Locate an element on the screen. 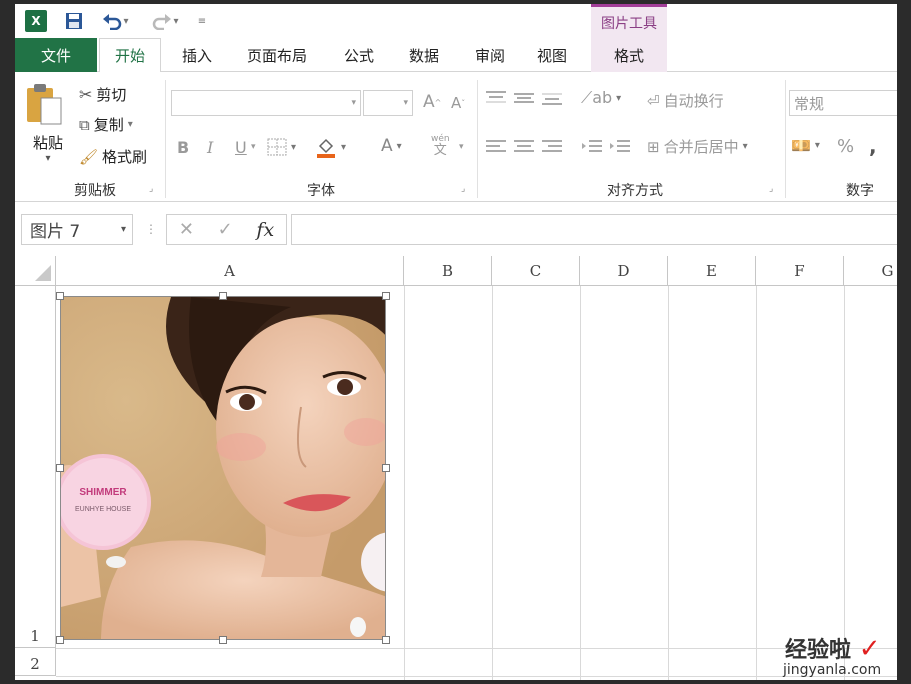 Image resolution: width=911 pixels, height=684 pixels. cancel-icon: ✕ is located at coordinates (186, 229).